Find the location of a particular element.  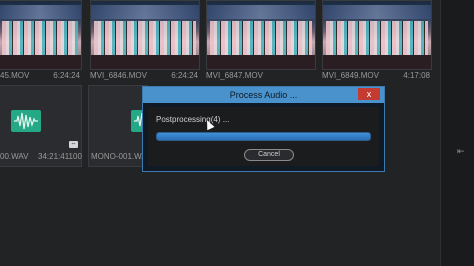

cancel-button: Cancel is located at coordinates (269, 155).